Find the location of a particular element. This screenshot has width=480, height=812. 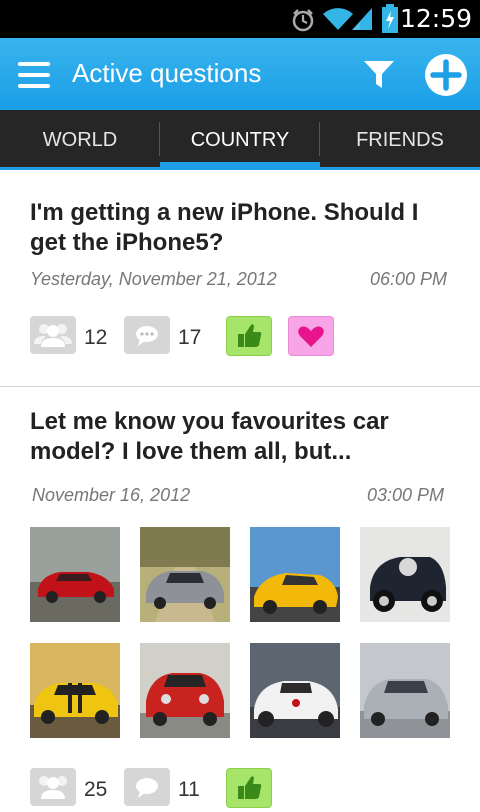

page-title: Active questions is located at coordinates (167, 73).